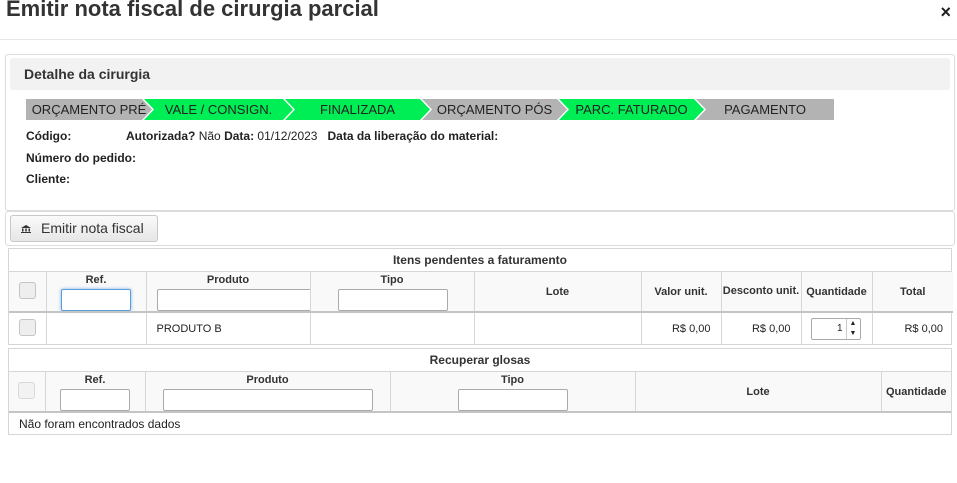 The height and width of the screenshot is (483, 957). I want to click on info-row-2: Número do pedido:, so click(81, 158).